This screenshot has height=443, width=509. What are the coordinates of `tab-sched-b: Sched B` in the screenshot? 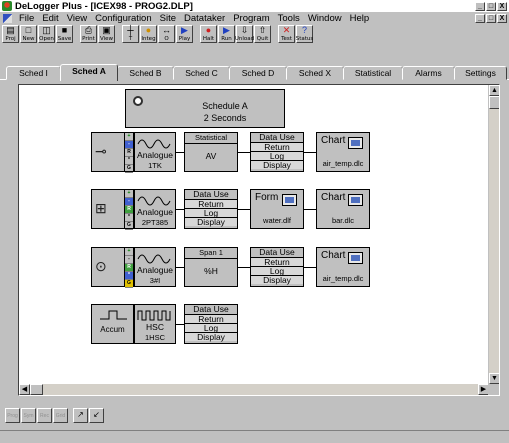 It's located at (145, 73).